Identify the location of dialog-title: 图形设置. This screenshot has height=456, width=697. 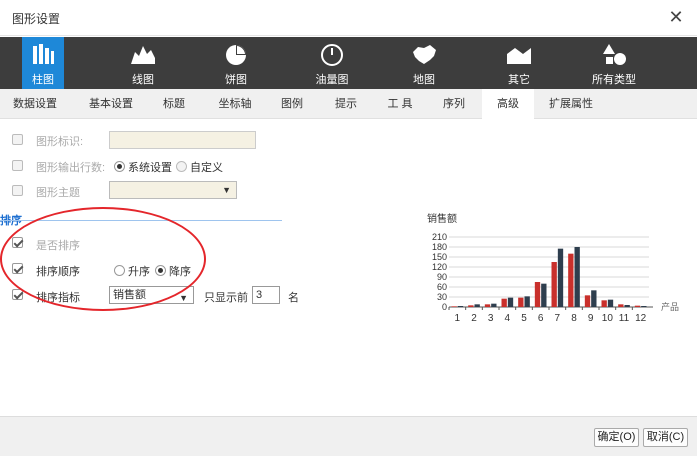
(36, 19).